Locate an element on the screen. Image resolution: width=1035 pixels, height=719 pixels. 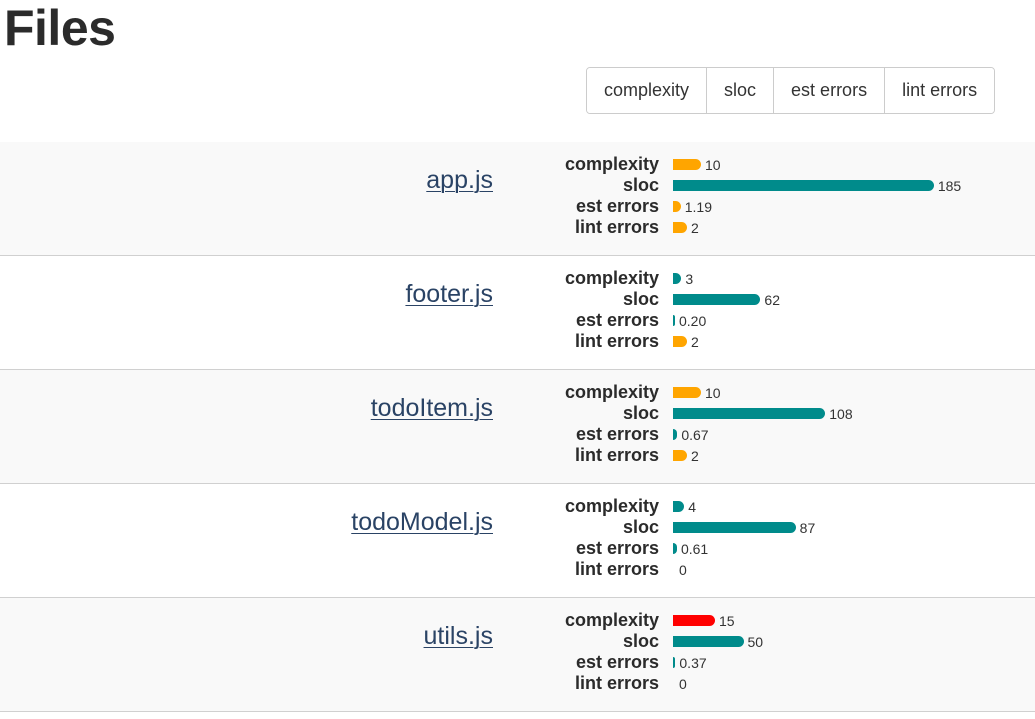
sort-sloc-button: sloc is located at coordinates (740, 90).